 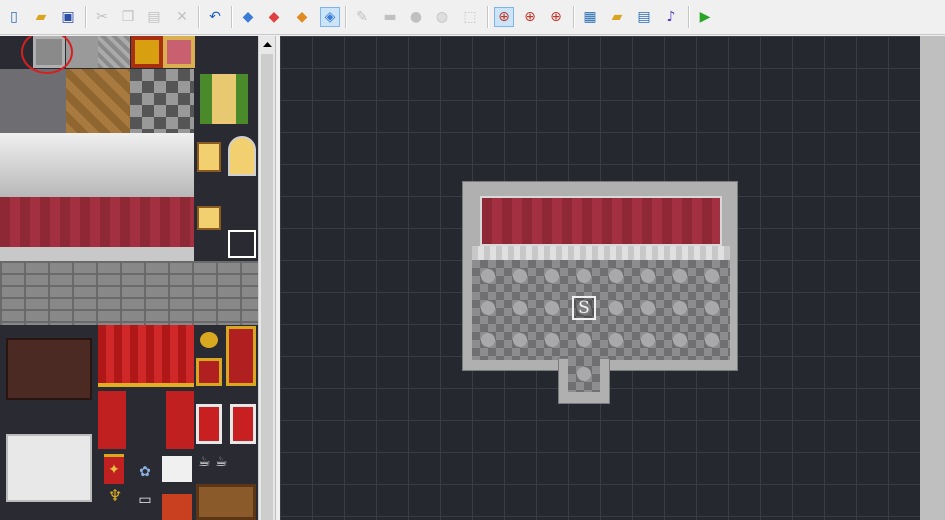 I want to click on tile-selection-cursor, so click(x=242, y=244).